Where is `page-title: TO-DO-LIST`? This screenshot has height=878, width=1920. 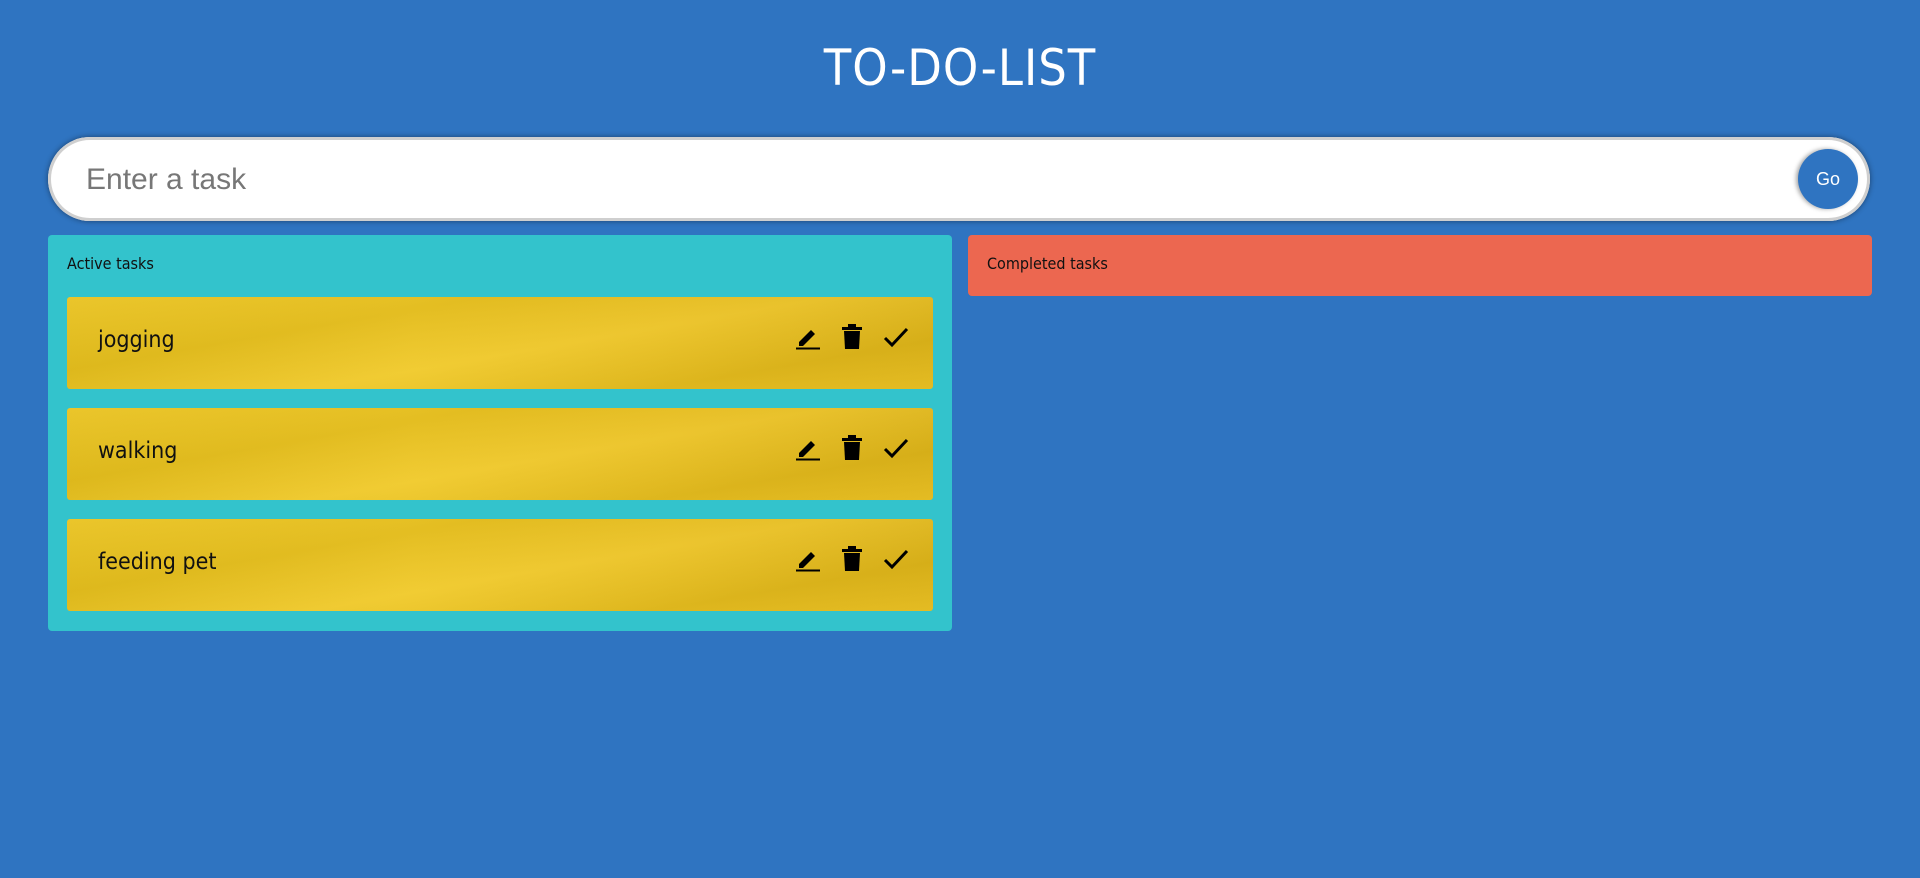 page-title: TO-DO-LIST is located at coordinates (960, 68).